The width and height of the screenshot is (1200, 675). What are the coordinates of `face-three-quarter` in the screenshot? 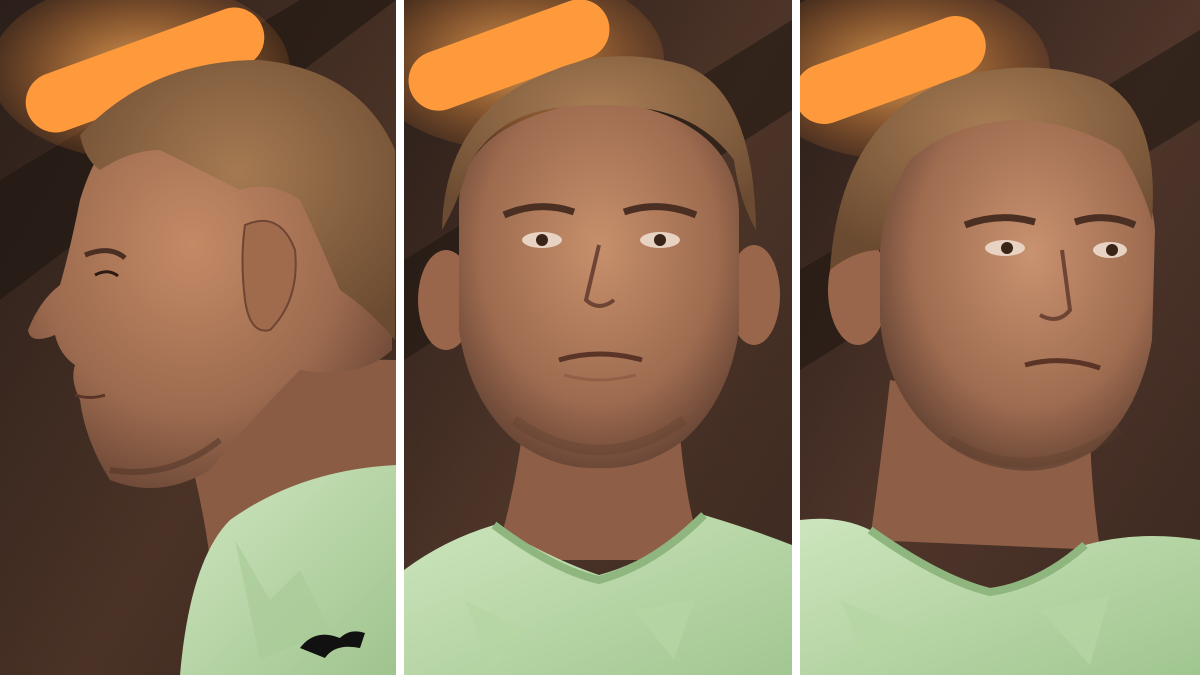 It's located at (1017, 290).